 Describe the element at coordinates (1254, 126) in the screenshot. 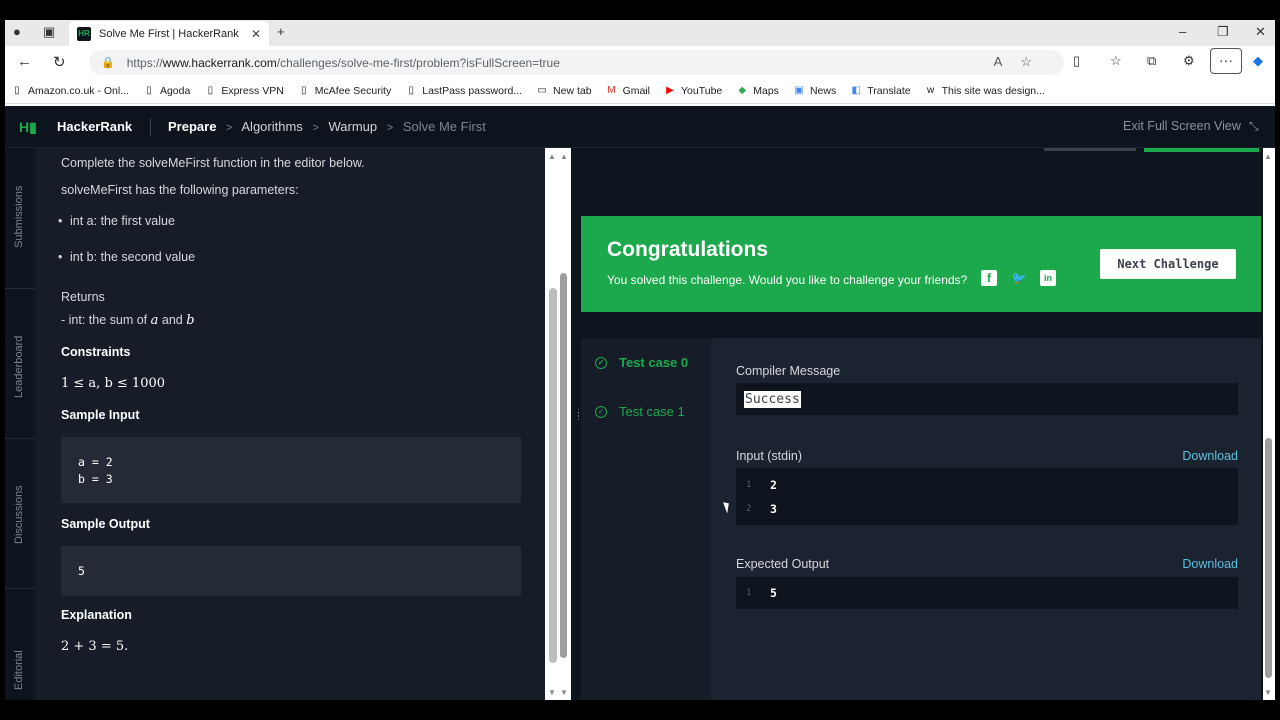

I see `collapse-icon: ⤡` at that location.